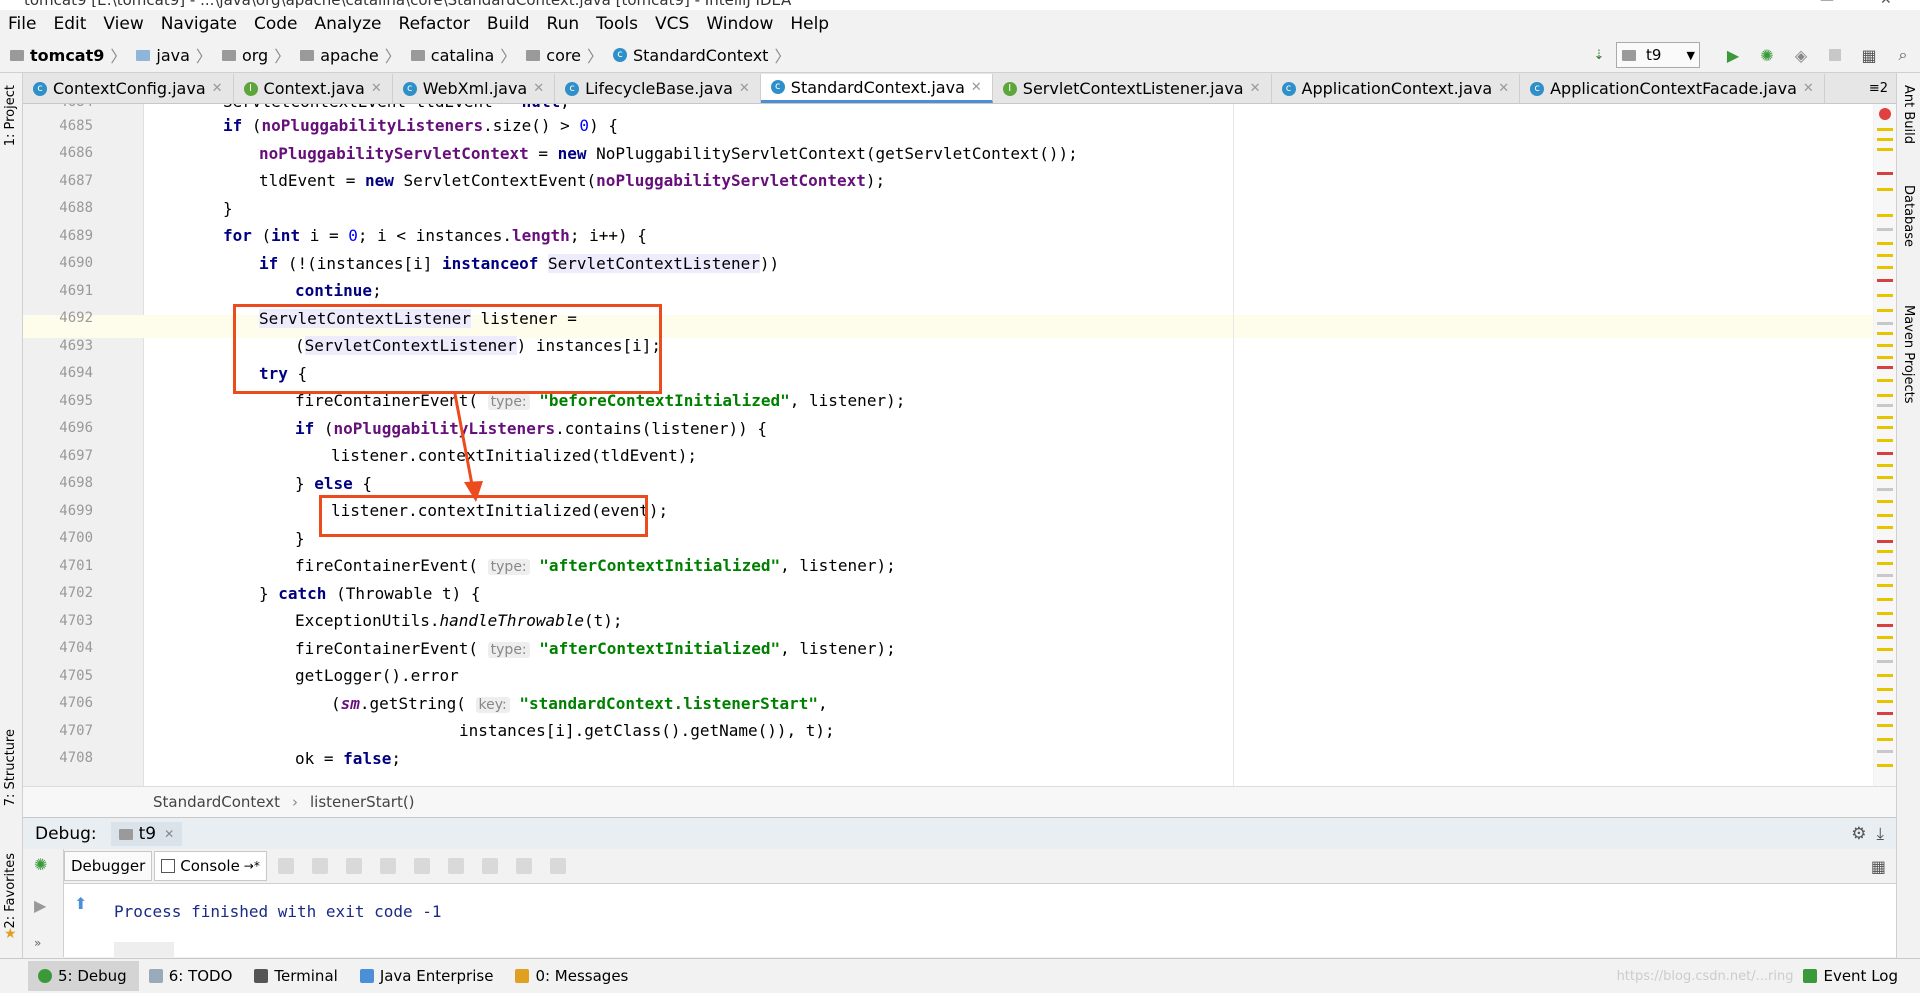  What do you see at coordinates (523, 866) in the screenshot?
I see `evaluate-icon` at bounding box center [523, 866].